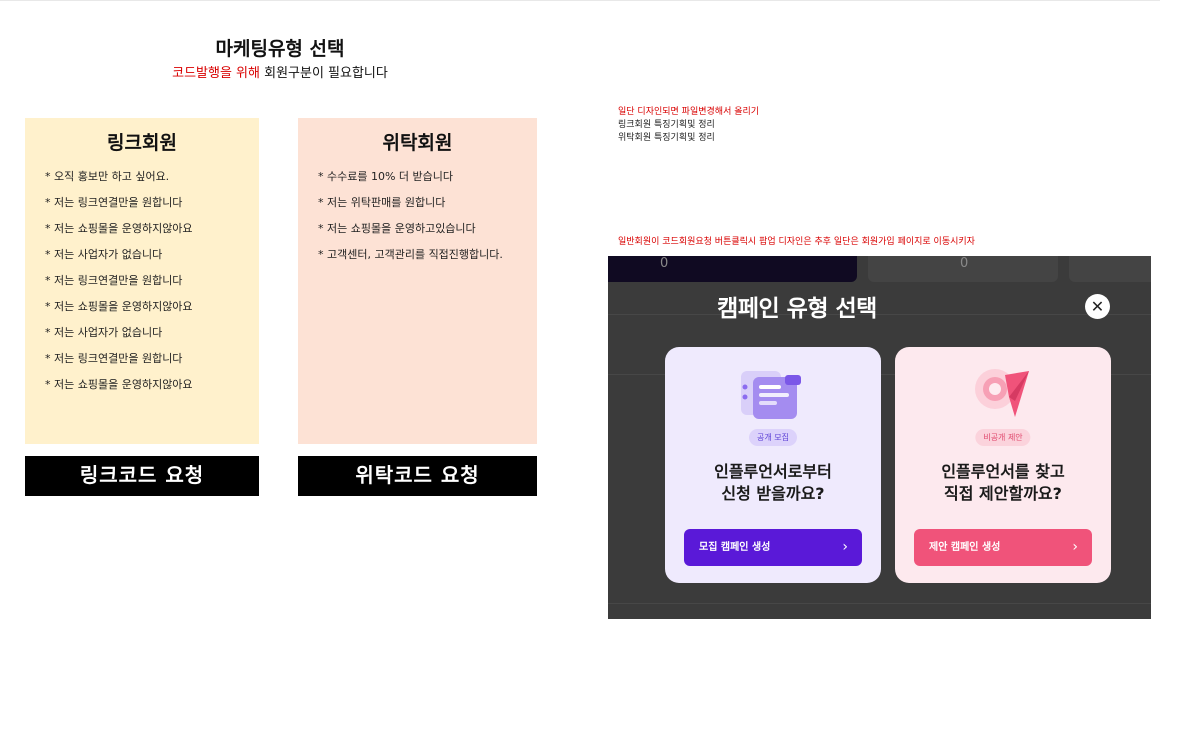  I want to click on list-item: * 고객센터, 고객관리를 직접진행합니다., so click(410, 254).